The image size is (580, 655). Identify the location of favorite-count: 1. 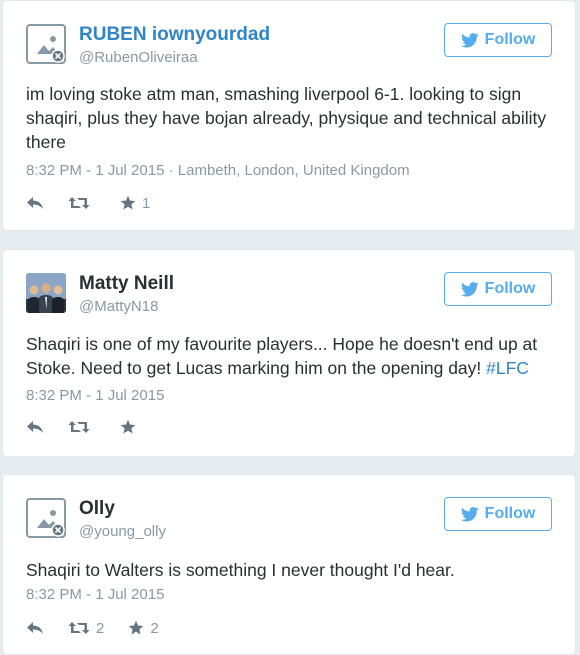
(146, 203).